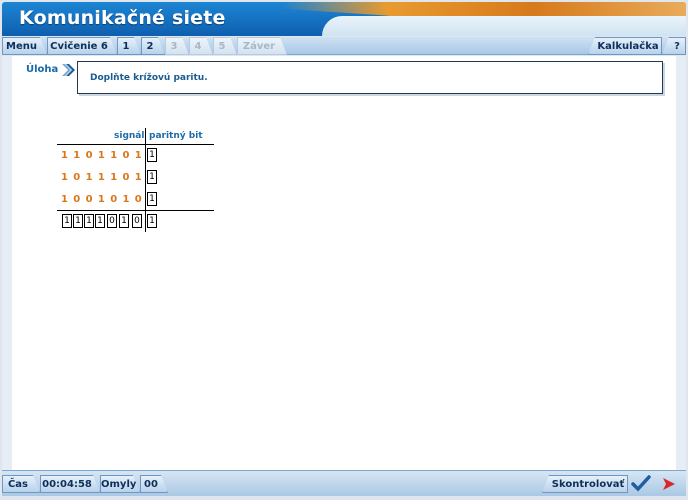 The width and height of the screenshot is (688, 500). What do you see at coordinates (344, 483) in the screenshot?
I see `status-bar: Čas 00:04:58 Omyly 00 Skontrolovať` at bounding box center [344, 483].